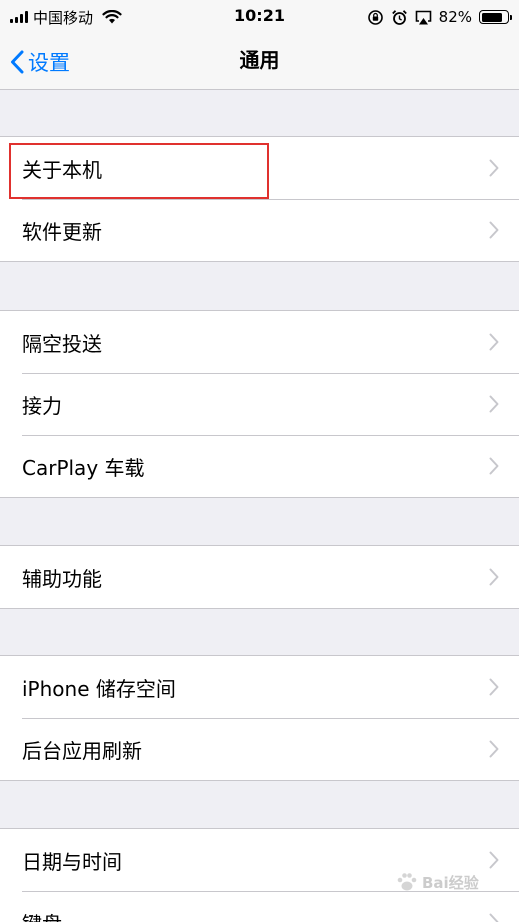 This screenshot has width=519, height=922. Describe the element at coordinates (259, 168) in the screenshot. I see `row-about: 关于本机` at that location.